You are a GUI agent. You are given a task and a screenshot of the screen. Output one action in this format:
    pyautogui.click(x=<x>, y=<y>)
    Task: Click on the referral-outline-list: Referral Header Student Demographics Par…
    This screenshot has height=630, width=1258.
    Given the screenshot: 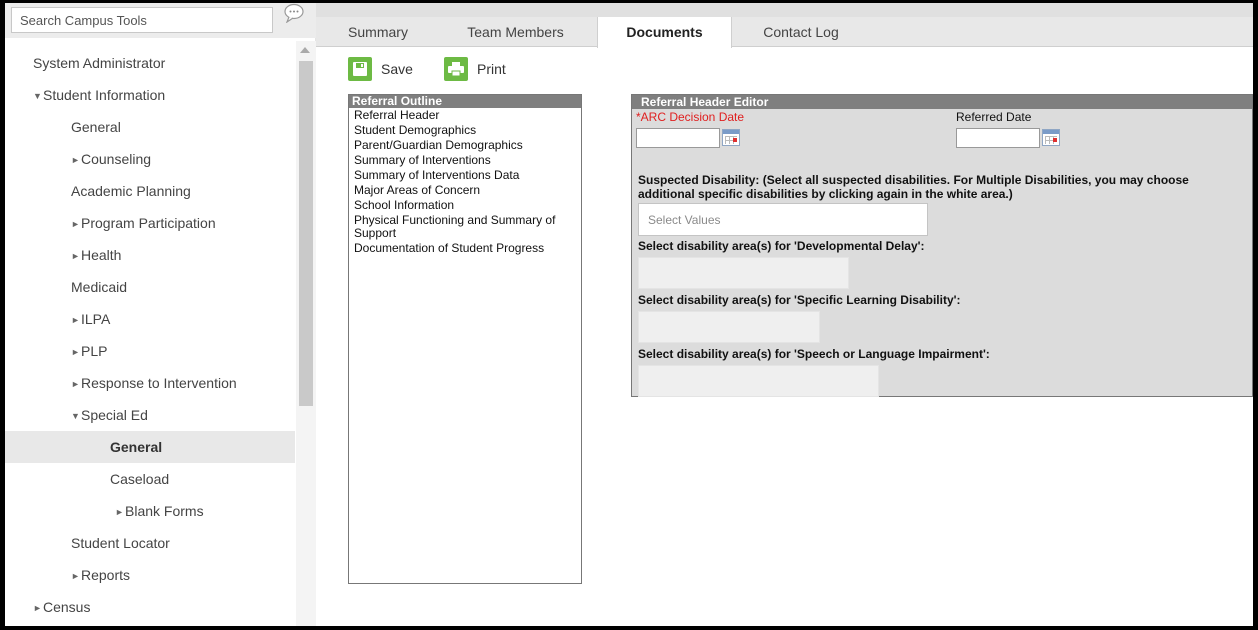 What is the action you would take?
    pyautogui.click(x=465, y=183)
    